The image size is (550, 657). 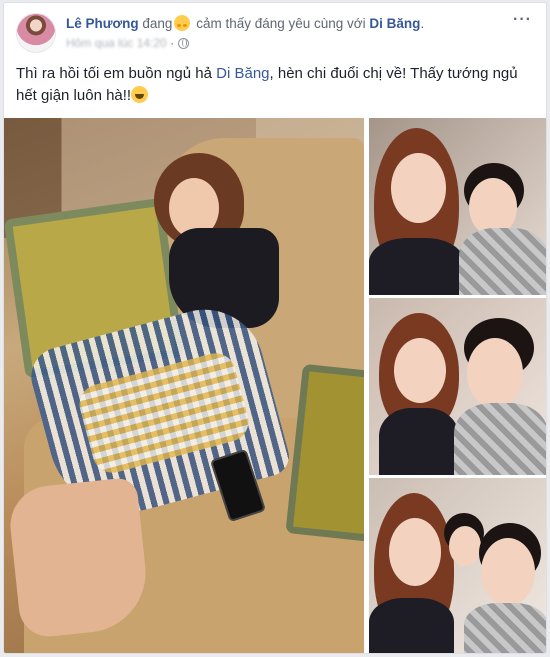 What do you see at coordinates (394, 23) in the screenshot?
I see `tagged-friend: Di Băng` at bounding box center [394, 23].